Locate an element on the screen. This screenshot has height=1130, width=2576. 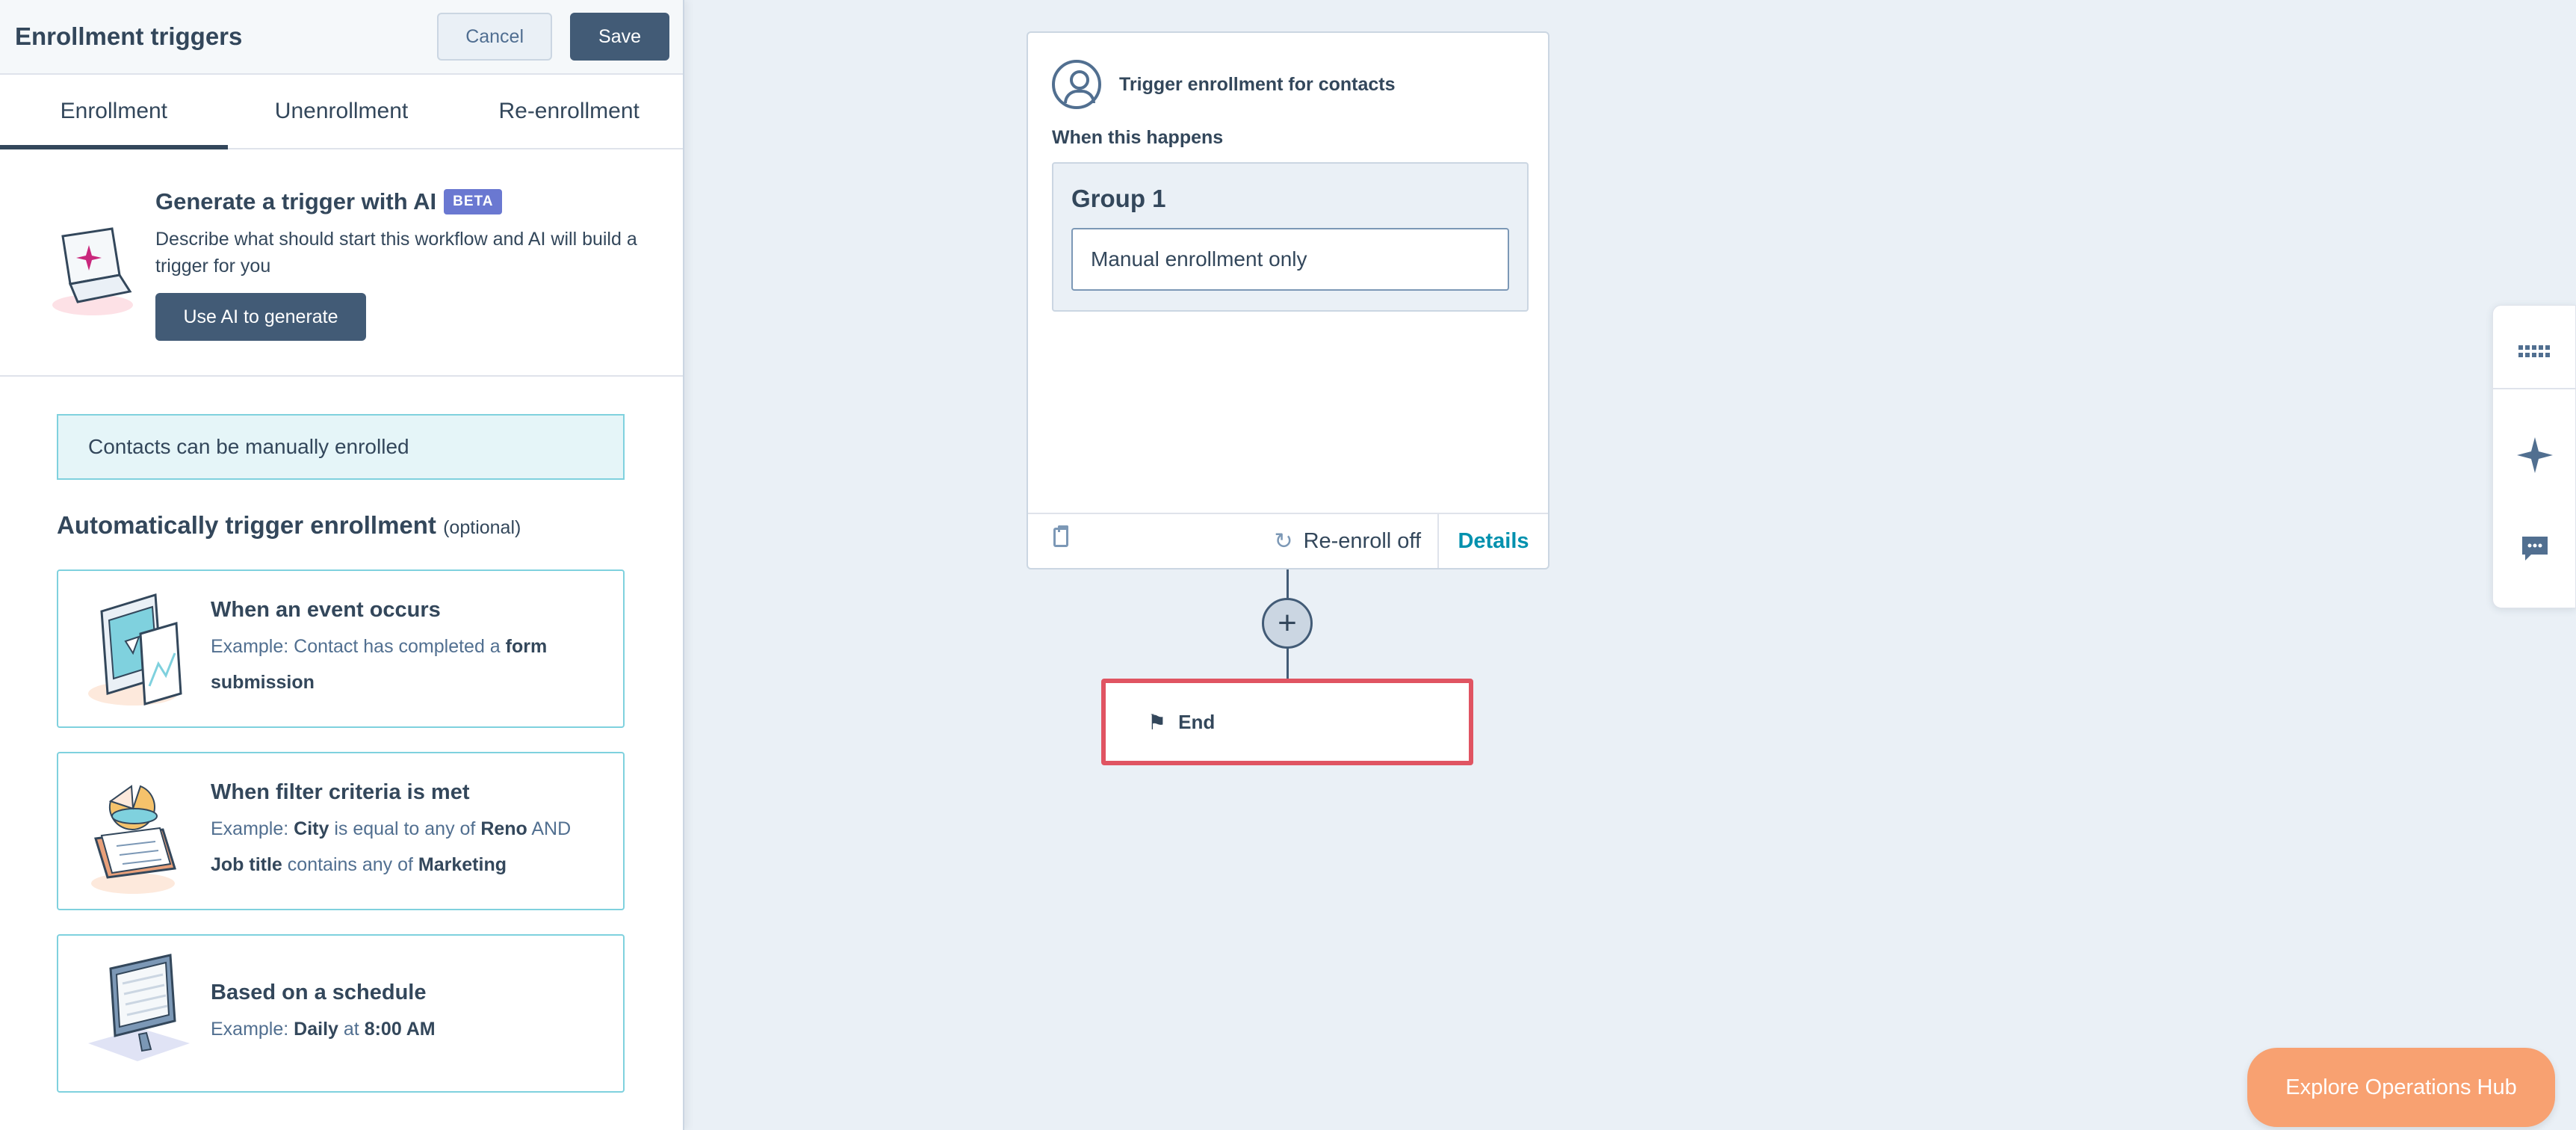
group-criteria: Manual enrollment only is located at coordinates (1290, 259).